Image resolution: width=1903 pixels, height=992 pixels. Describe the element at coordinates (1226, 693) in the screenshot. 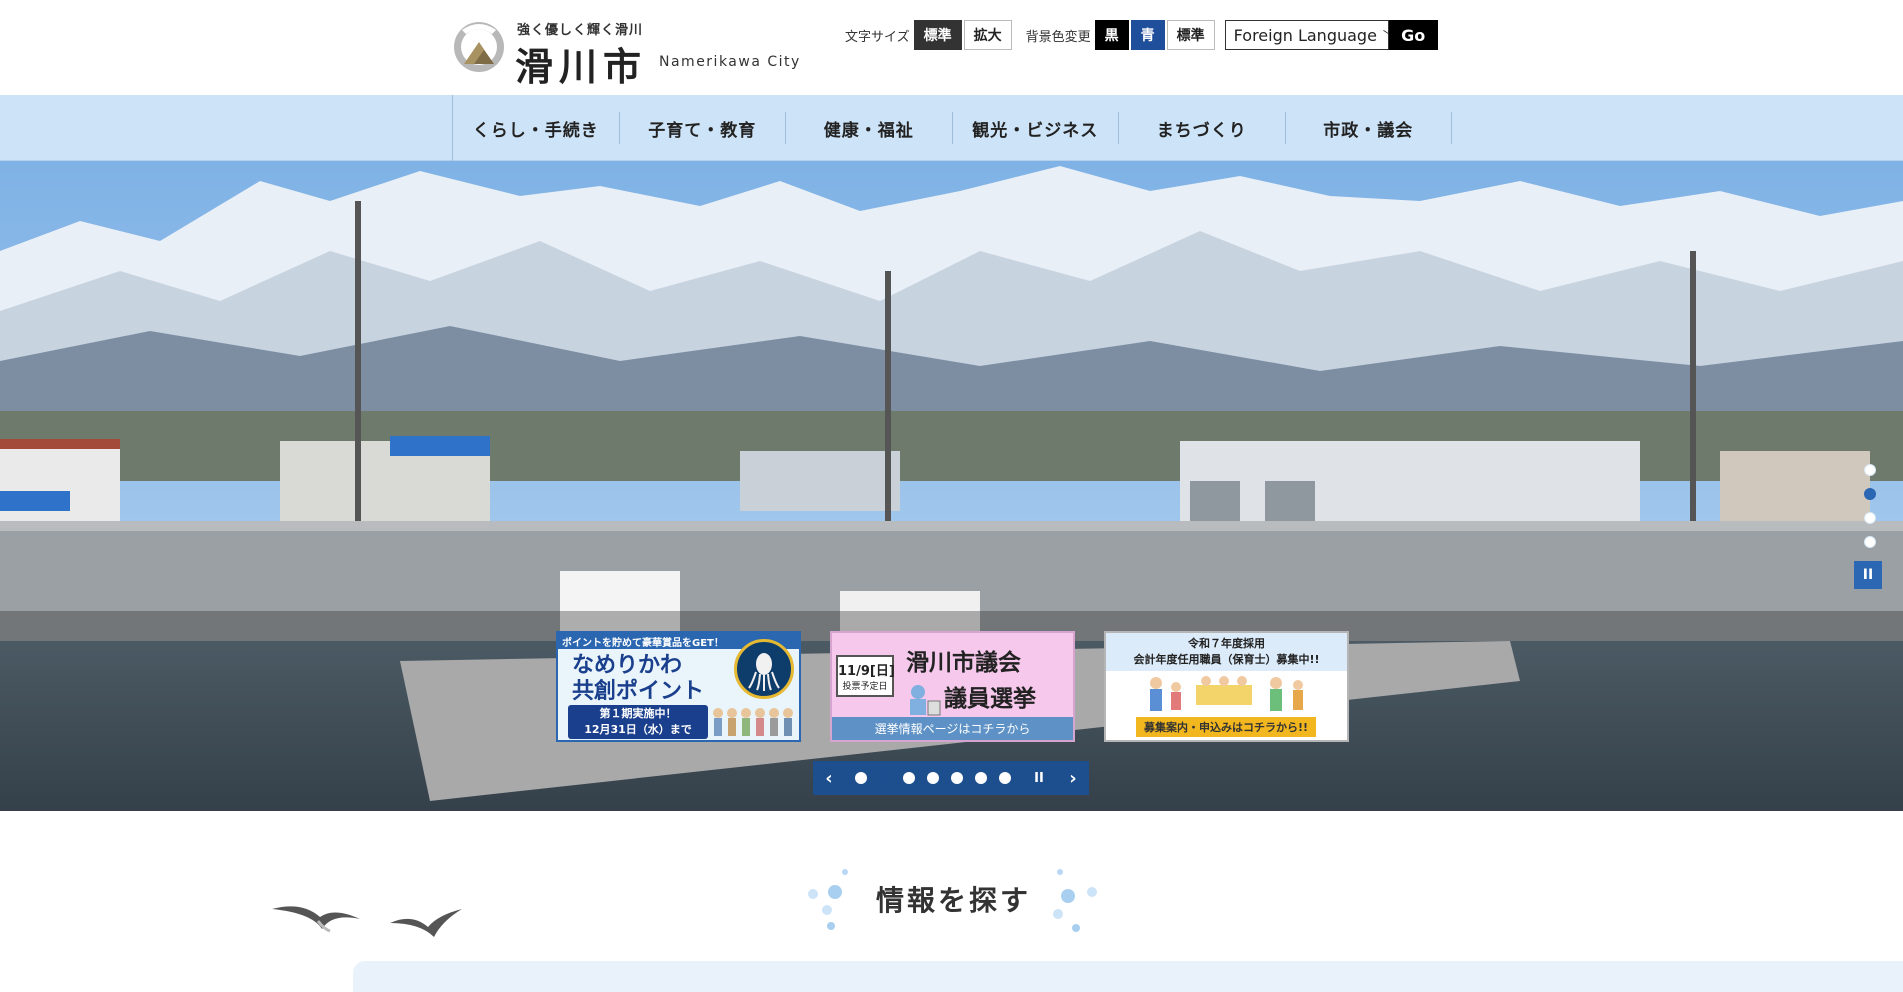

I see `children-illustration-icon` at that location.